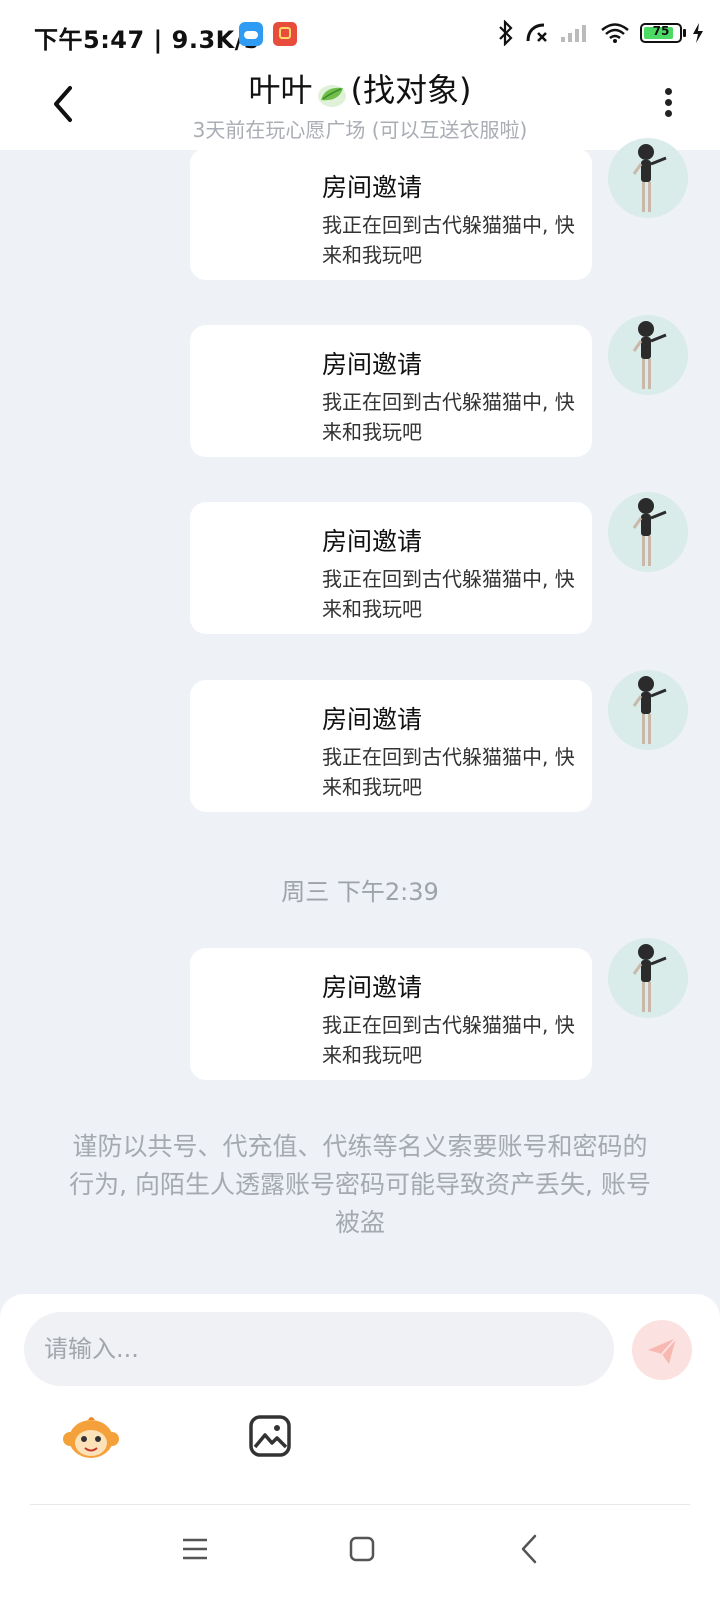 This screenshot has width=720, height=1600. I want to click on cloud-app-icon, so click(251, 34).